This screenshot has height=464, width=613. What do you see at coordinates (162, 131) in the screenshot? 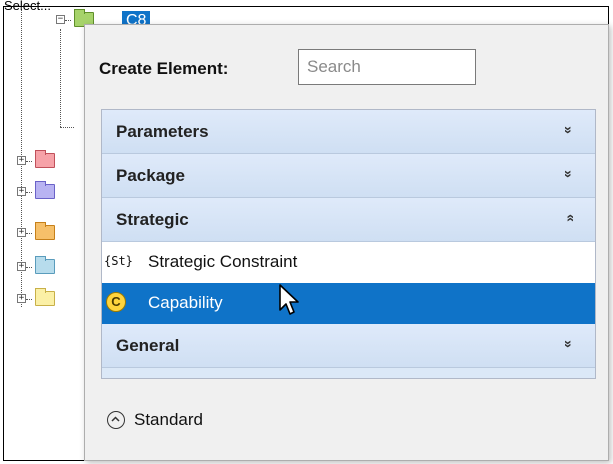
I see `category-label: Parameters` at bounding box center [162, 131].